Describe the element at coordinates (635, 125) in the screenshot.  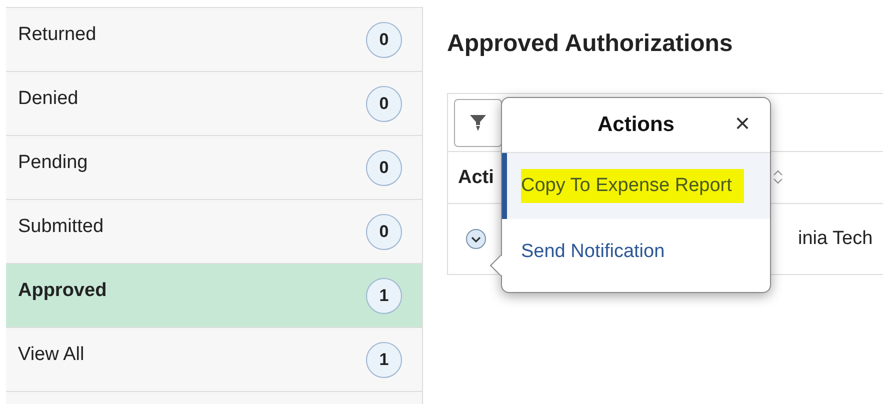
I see `popup-title: Actions` at that location.